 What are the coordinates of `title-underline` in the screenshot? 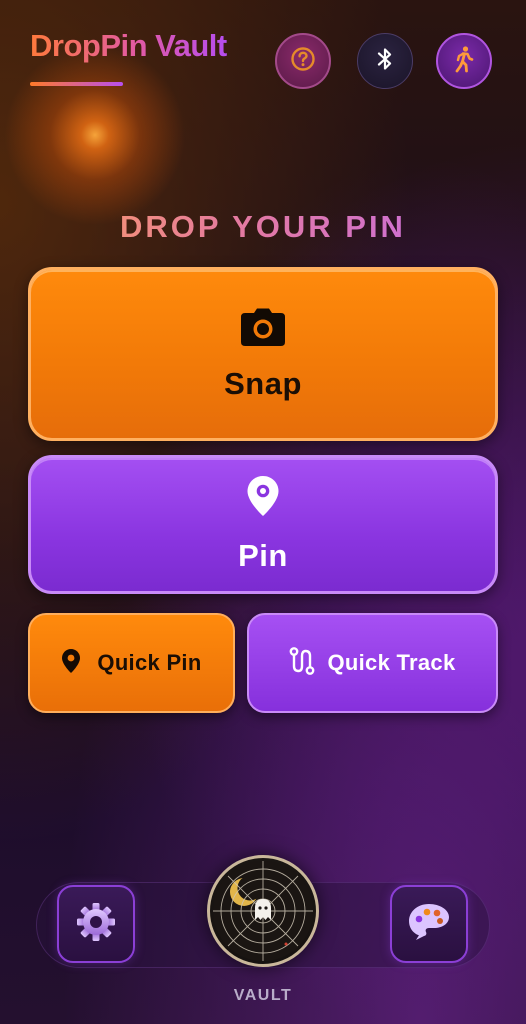 It's located at (76, 84).